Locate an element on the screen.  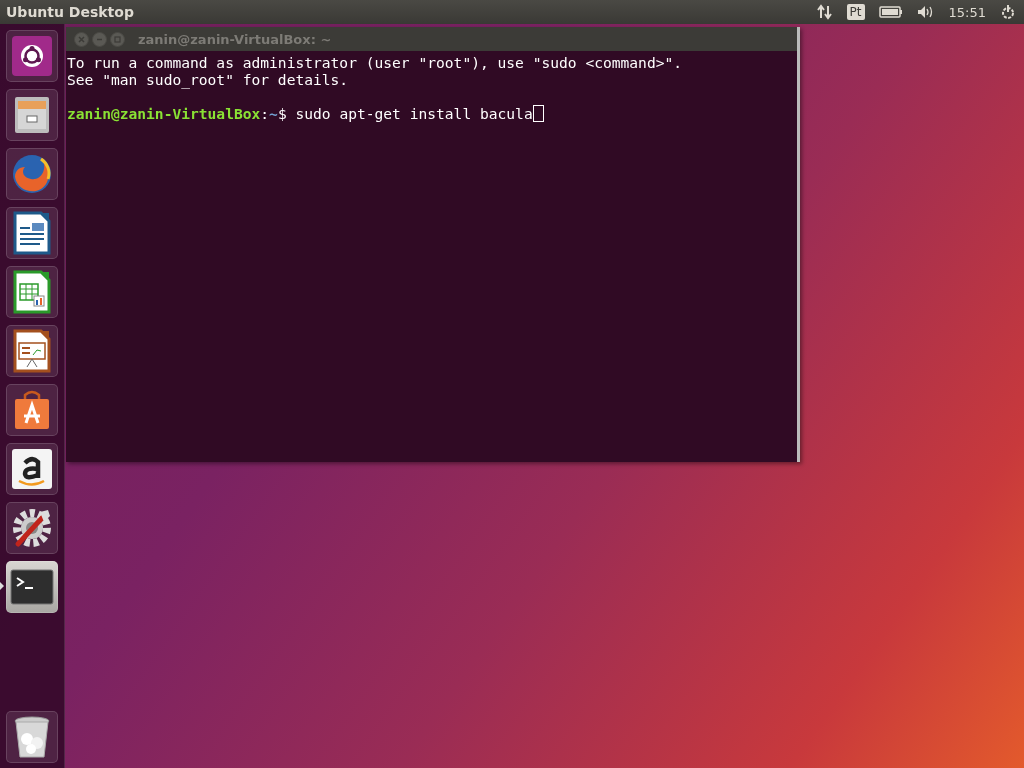
trash-can-icon is located at coordinates (32, 737).